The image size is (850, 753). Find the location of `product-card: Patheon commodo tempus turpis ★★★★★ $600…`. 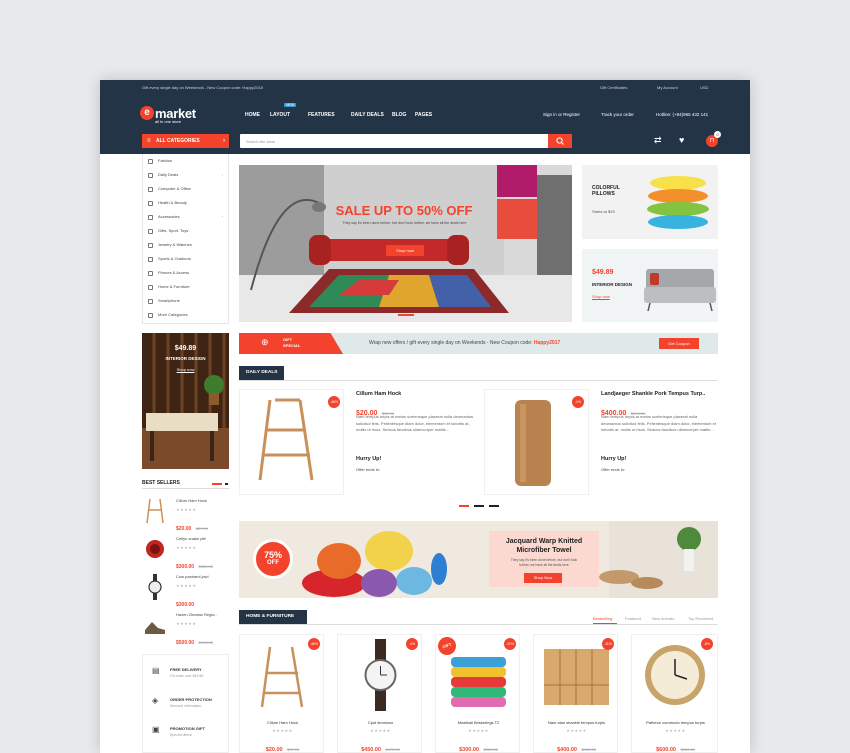

product-card: Patheon commodo tempus turpis ★★★★★ $600… is located at coordinates (674, 693).